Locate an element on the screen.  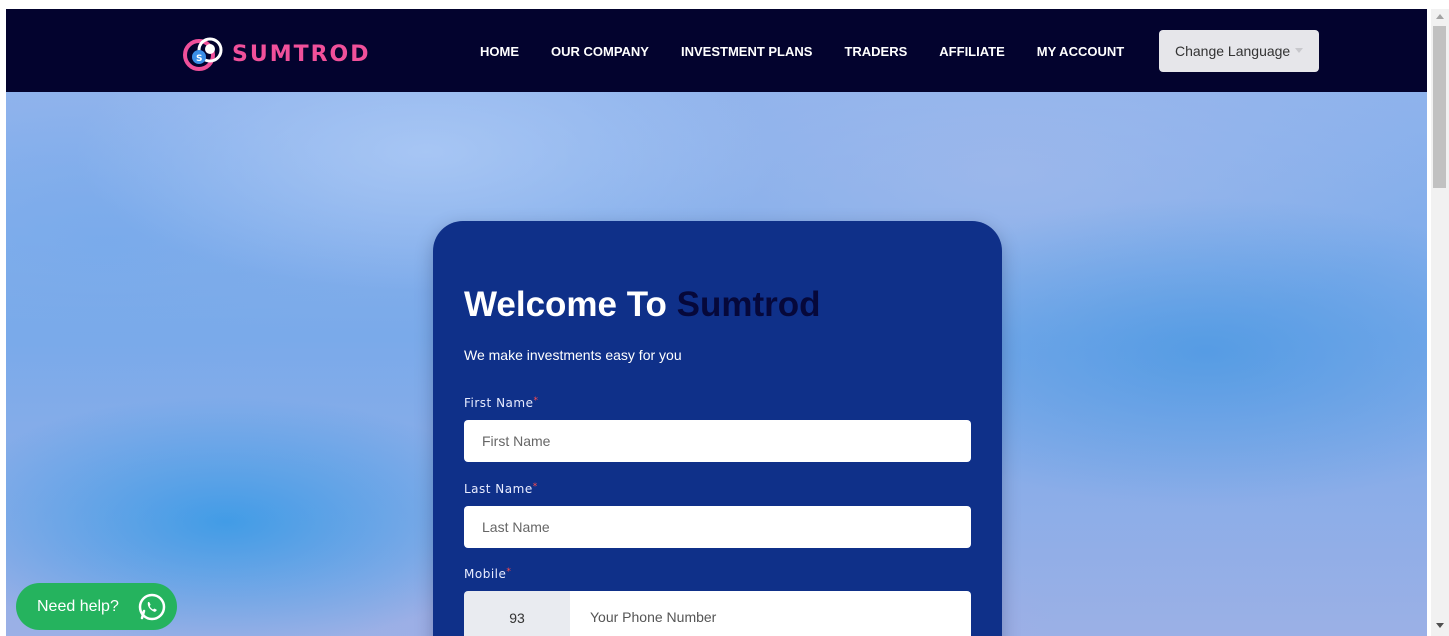
nav-investment-plans: INVESTMENT PLANS is located at coordinates (746, 51).